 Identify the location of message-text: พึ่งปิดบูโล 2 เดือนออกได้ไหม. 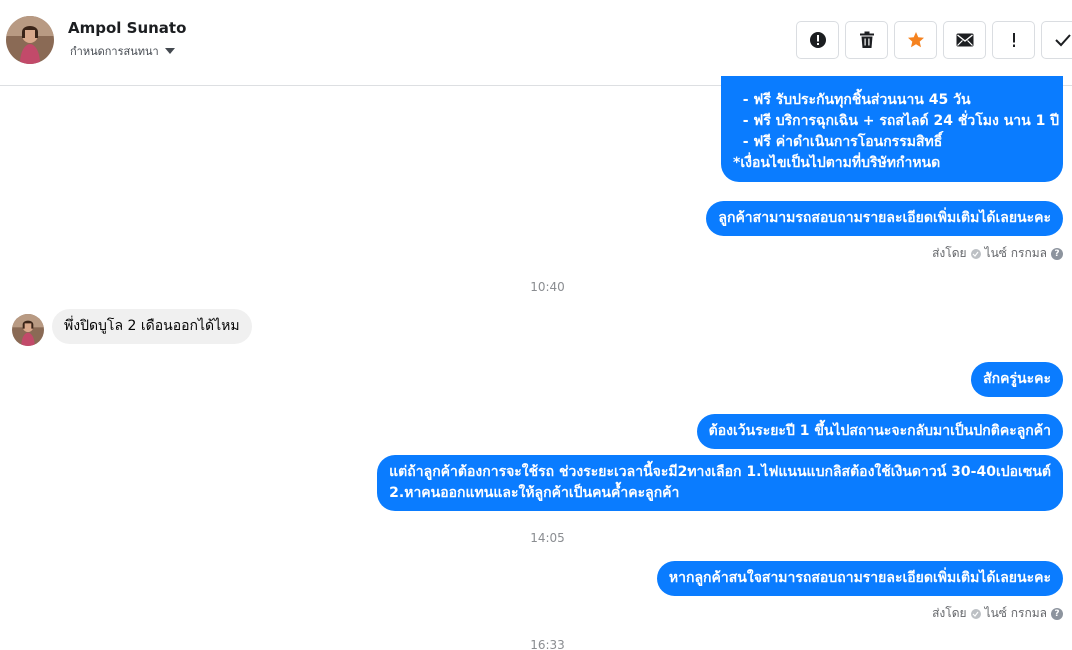
(152, 326).